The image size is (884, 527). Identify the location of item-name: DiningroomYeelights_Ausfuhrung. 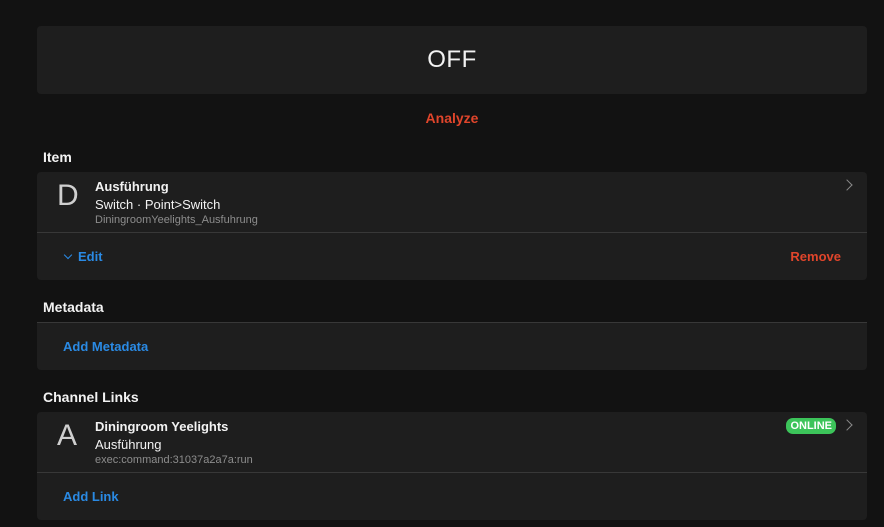
(176, 220).